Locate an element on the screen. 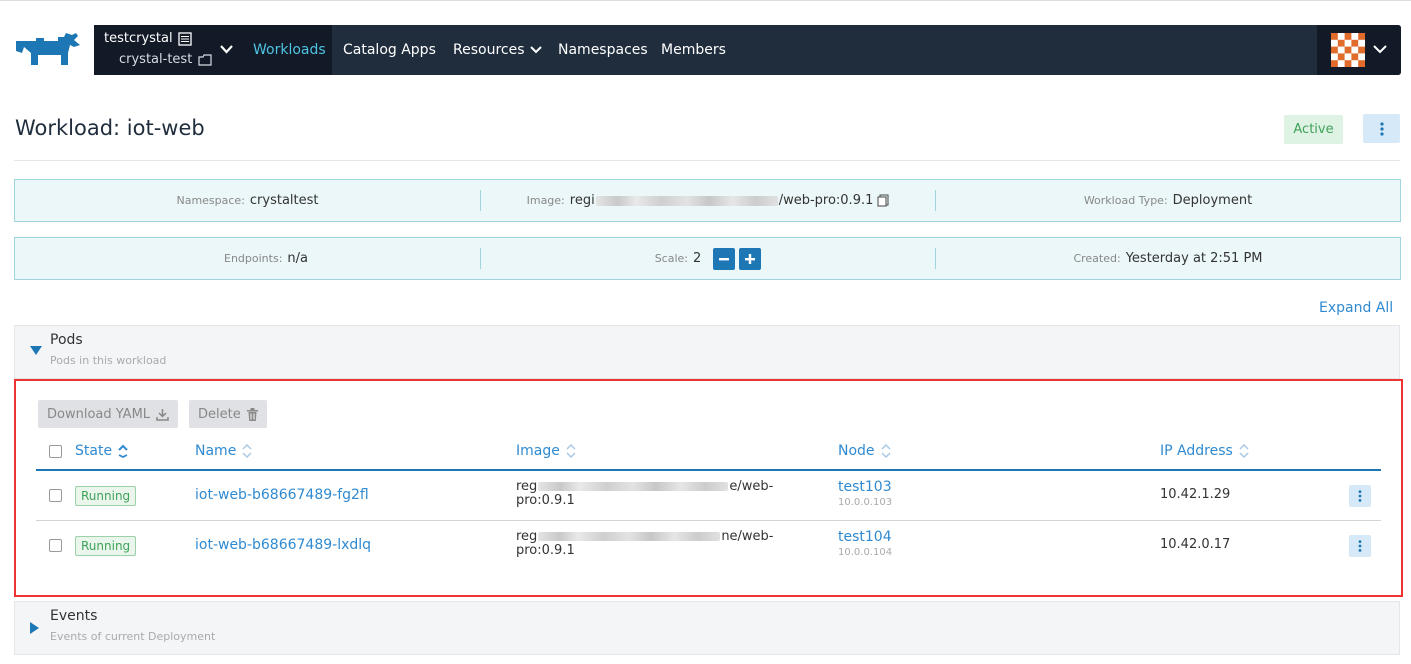  cluster-name: testcrystal is located at coordinates (138, 38).